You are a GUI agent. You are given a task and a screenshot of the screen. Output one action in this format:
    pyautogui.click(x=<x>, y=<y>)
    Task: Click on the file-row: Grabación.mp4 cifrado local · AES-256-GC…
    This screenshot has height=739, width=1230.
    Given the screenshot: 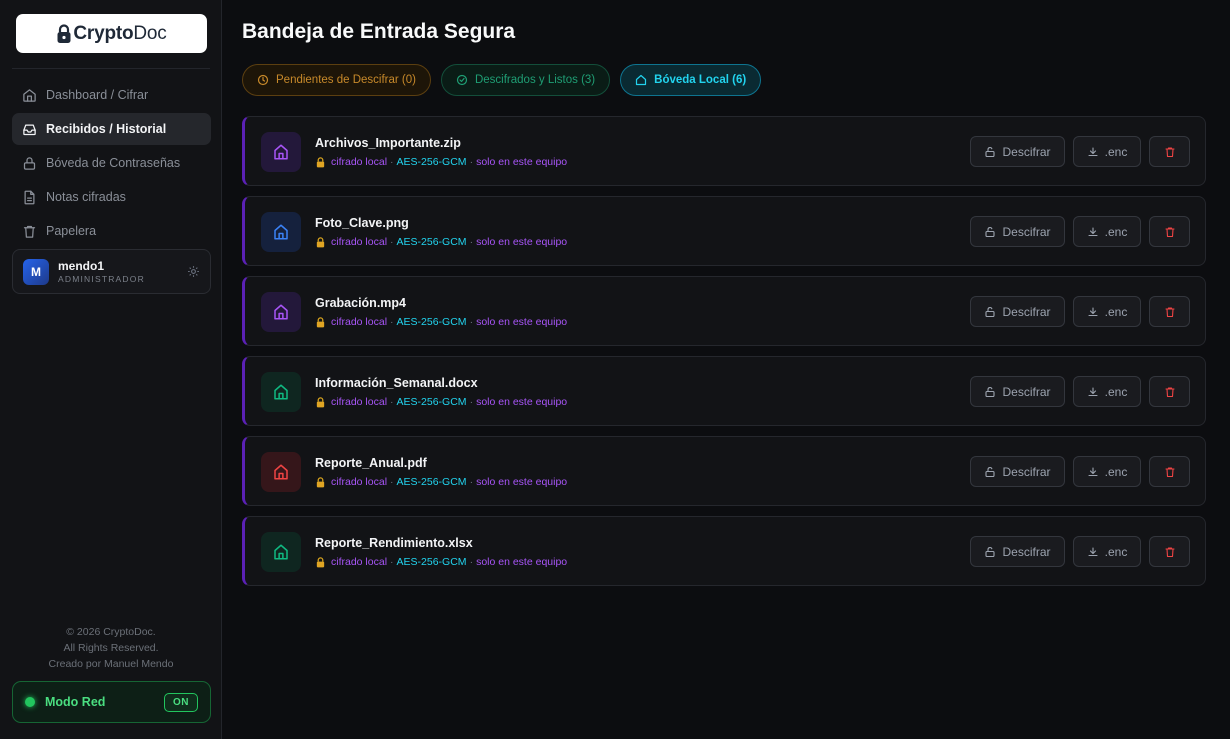 What is the action you would take?
    pyautogui.click(x=724, y=311)
    